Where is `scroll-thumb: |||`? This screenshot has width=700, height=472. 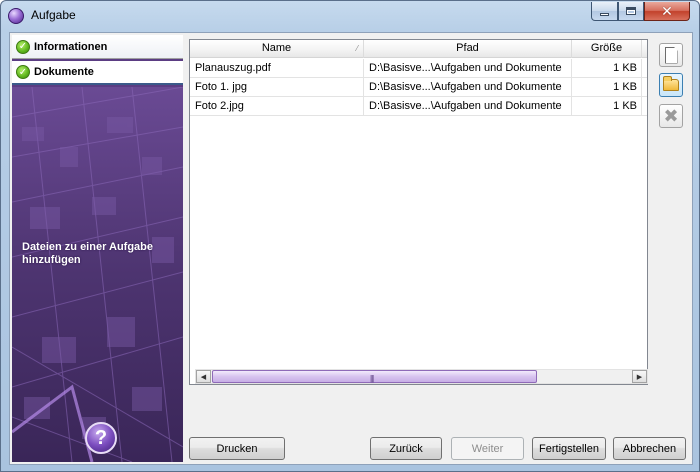
scroll-thumb: ||| is located at coordinates (374, 376).